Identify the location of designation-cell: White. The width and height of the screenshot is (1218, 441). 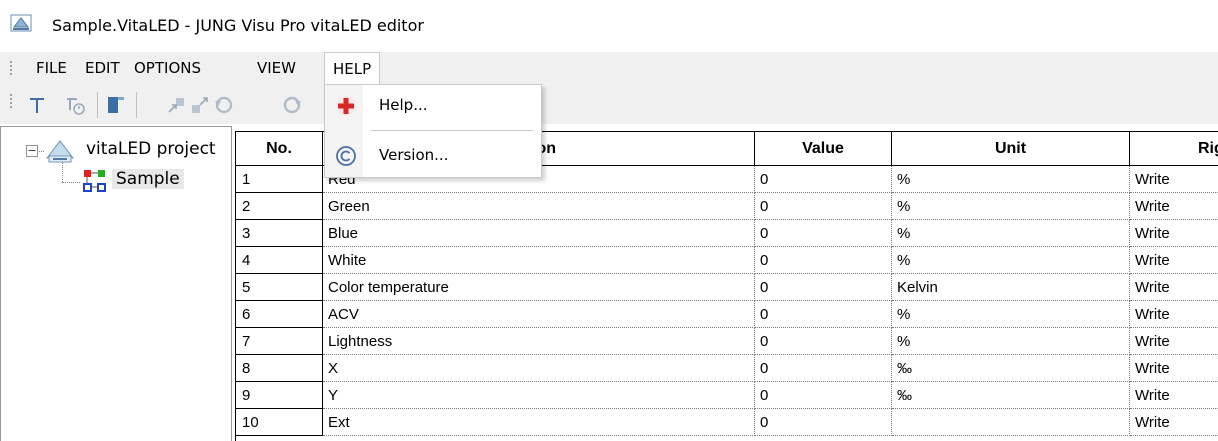
(539, 260).